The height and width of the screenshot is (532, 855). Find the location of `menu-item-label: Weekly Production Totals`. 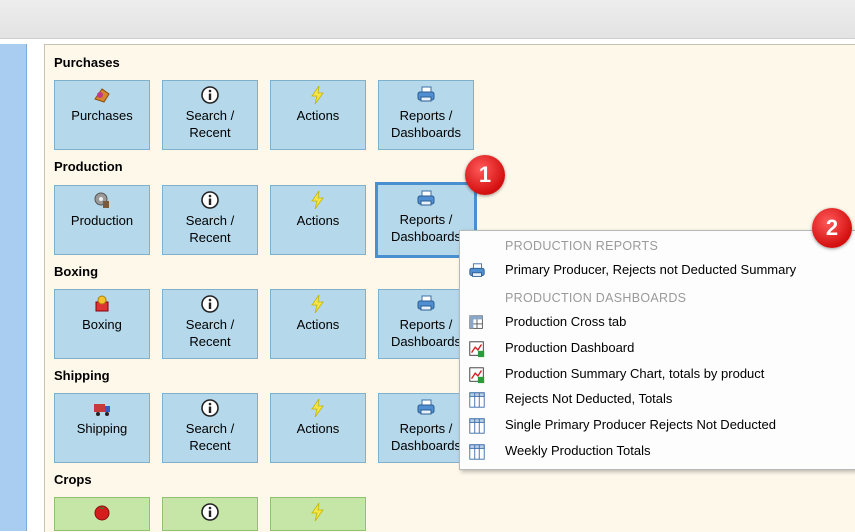

menu-item-label: Weekly Production Totals is located at coordinates (578, 450).